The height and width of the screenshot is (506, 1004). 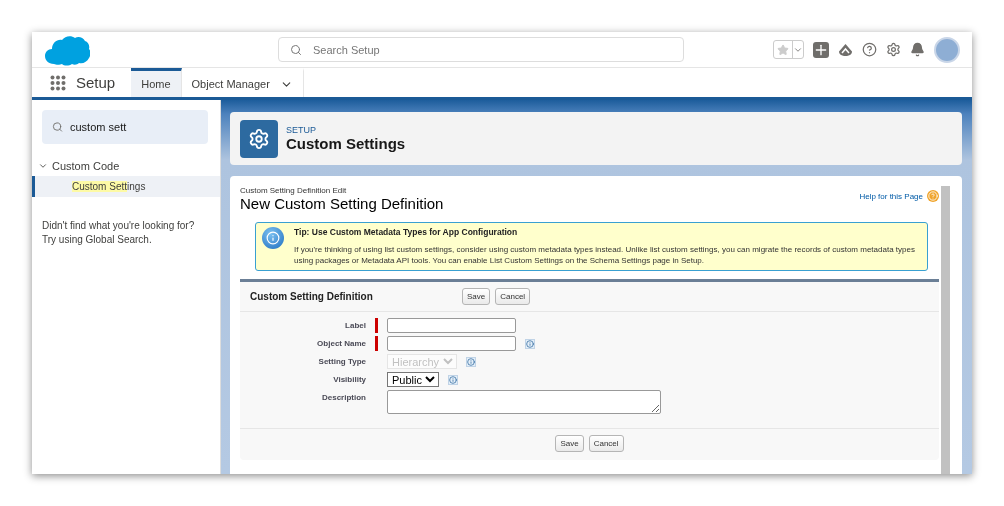 What do you see at coordinates (79, 166) in the screenshot?
I see `tree-group: Custom Code` at bounding box center [79, 166].